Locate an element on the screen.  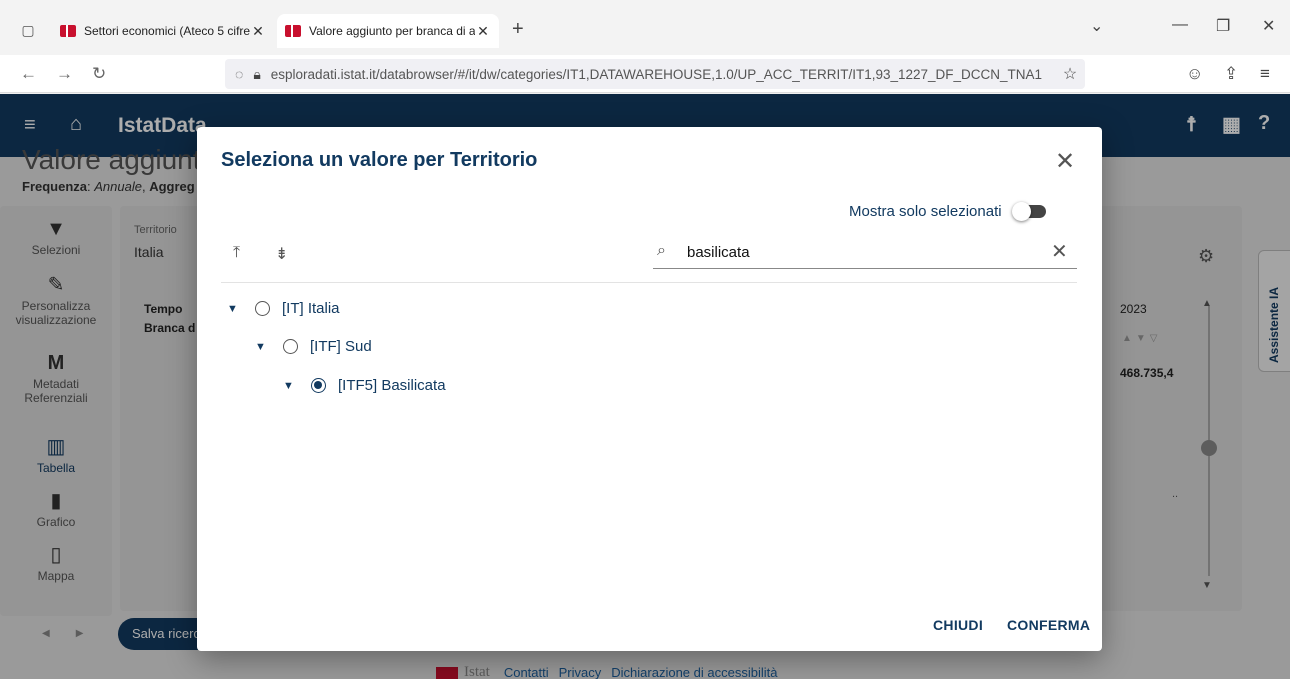
tab-list-icon: ▢ is located at coordinates (28, 30).